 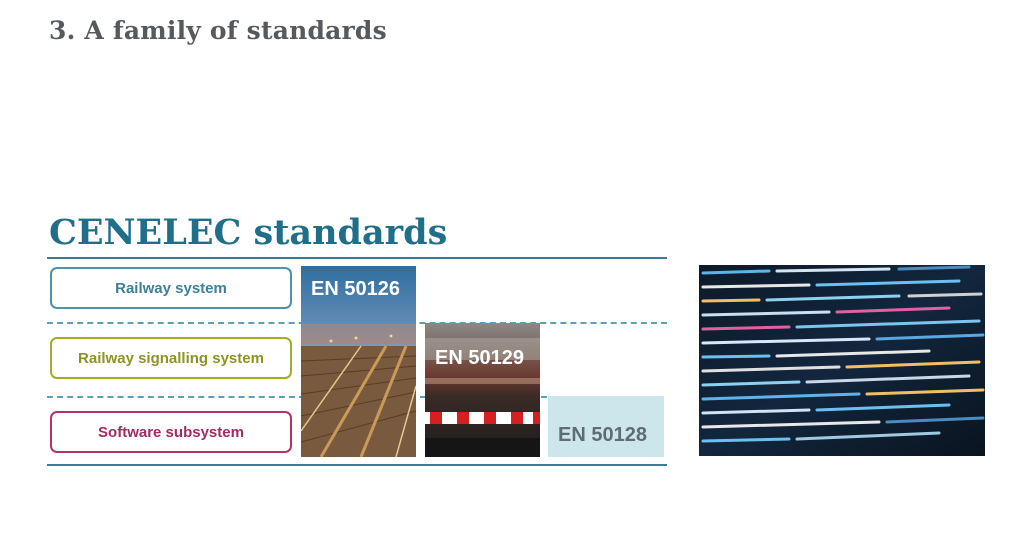 What do you see at coordinates (358, 361) in the screenshot?
I see `railway-tracks-photo: EN 50126` at bounding box center [358, 361].